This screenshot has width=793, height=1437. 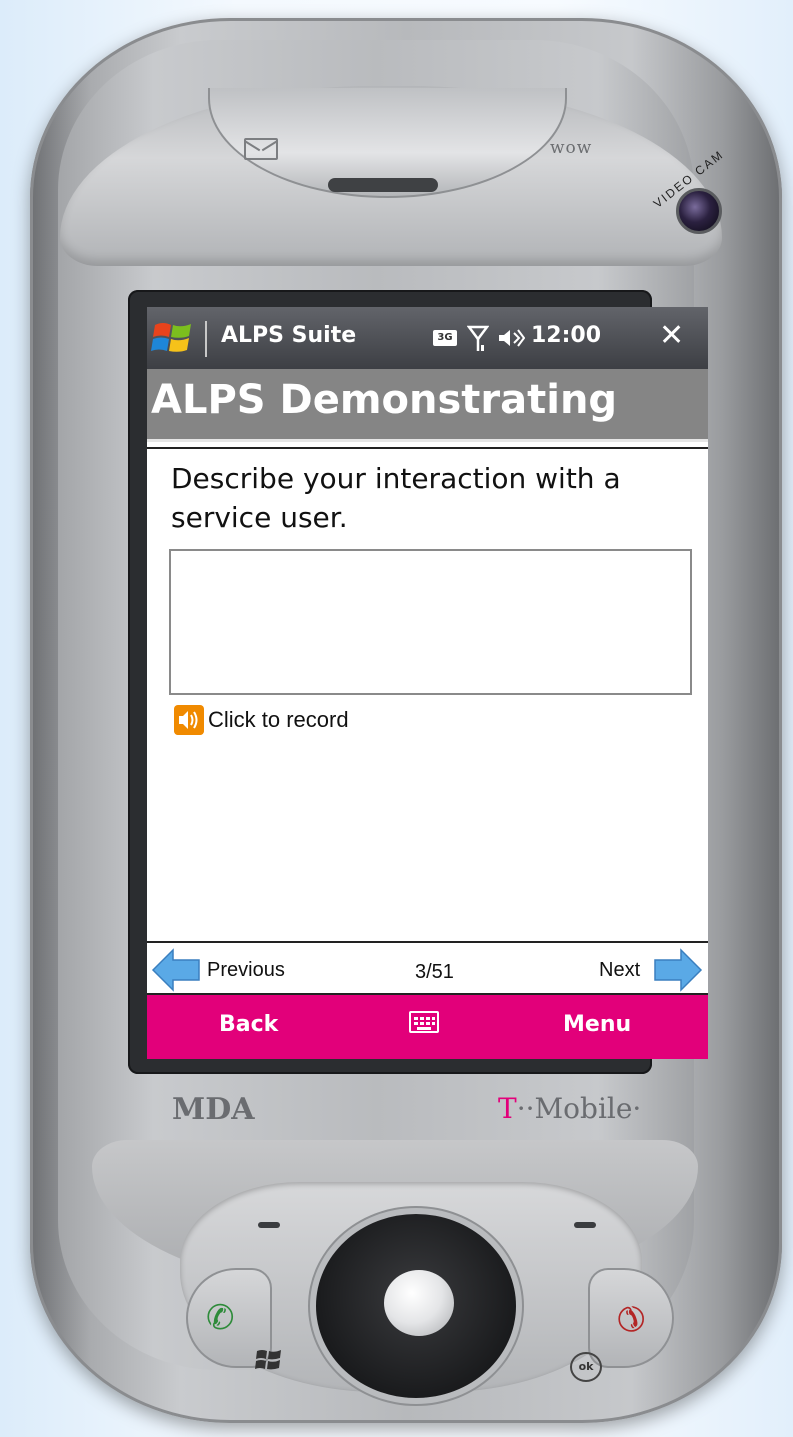 I want to click on wow-logo: wow, so click(x=571, y=148).